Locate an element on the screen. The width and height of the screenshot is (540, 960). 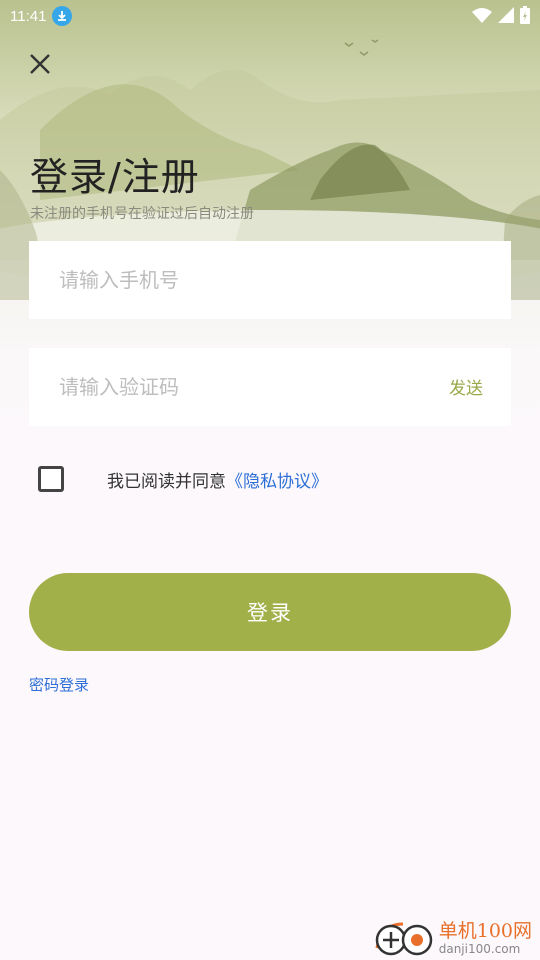
agreement-row: 我已阅读并同意 《隐私协议》 is located at coordinates (183, 479).